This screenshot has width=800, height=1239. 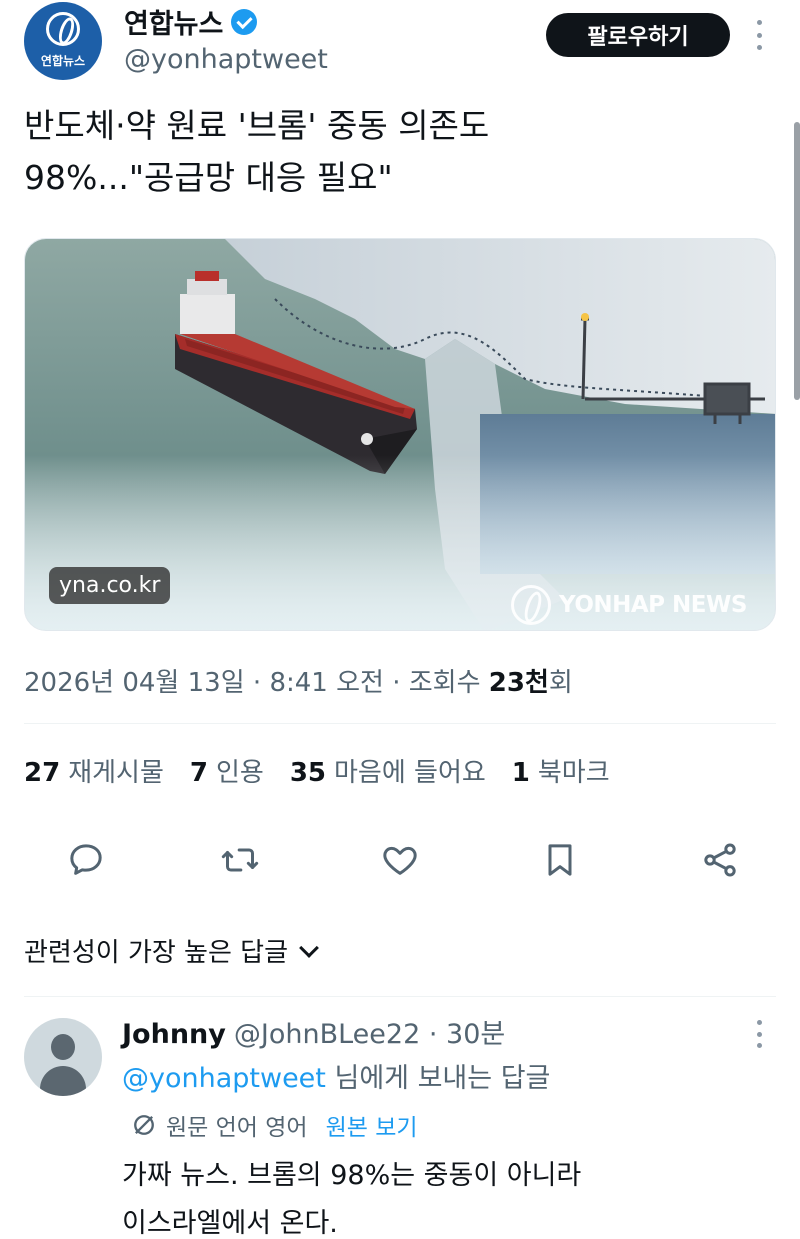 I want to click on follow-button: 팔로우하기, so click(x=638, y=35).